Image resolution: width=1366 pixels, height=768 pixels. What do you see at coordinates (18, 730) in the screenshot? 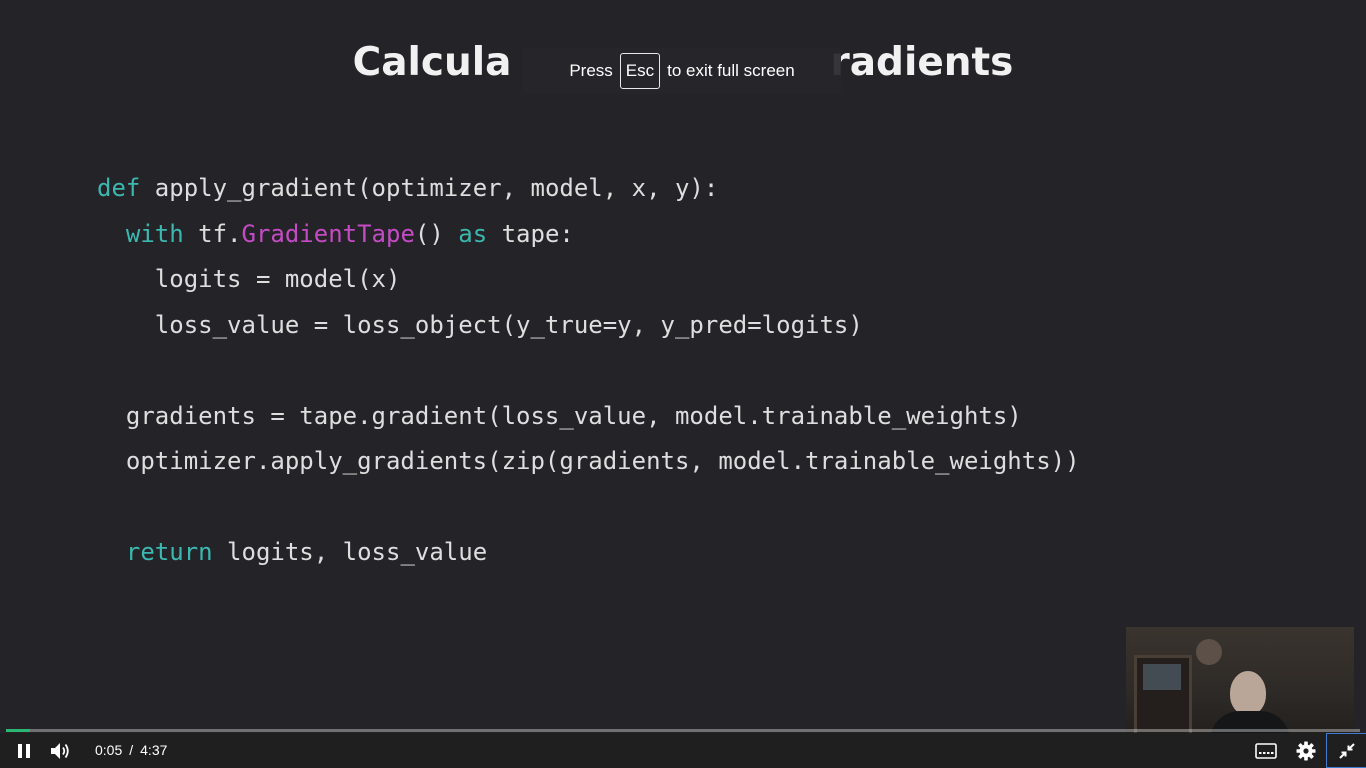
I see `progress-bar-played` at bounding box center [18, 730].